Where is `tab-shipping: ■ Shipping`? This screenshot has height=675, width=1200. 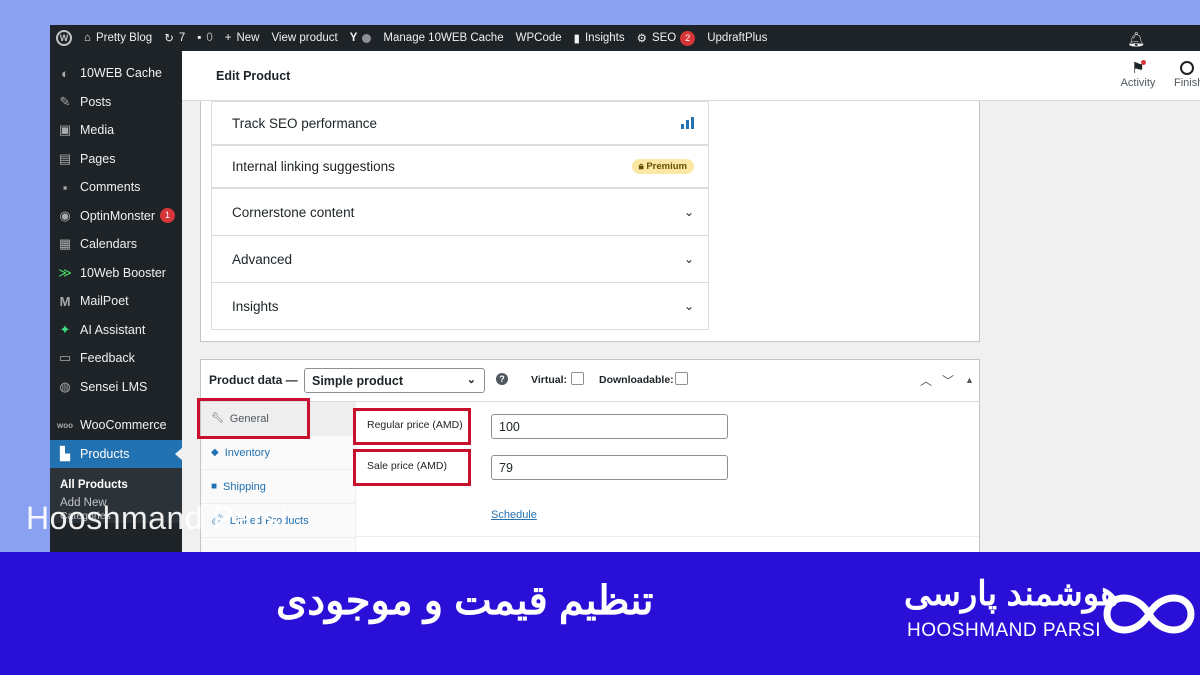
tab-shipping: ■ Shipping is located at coordinates (278, 487).